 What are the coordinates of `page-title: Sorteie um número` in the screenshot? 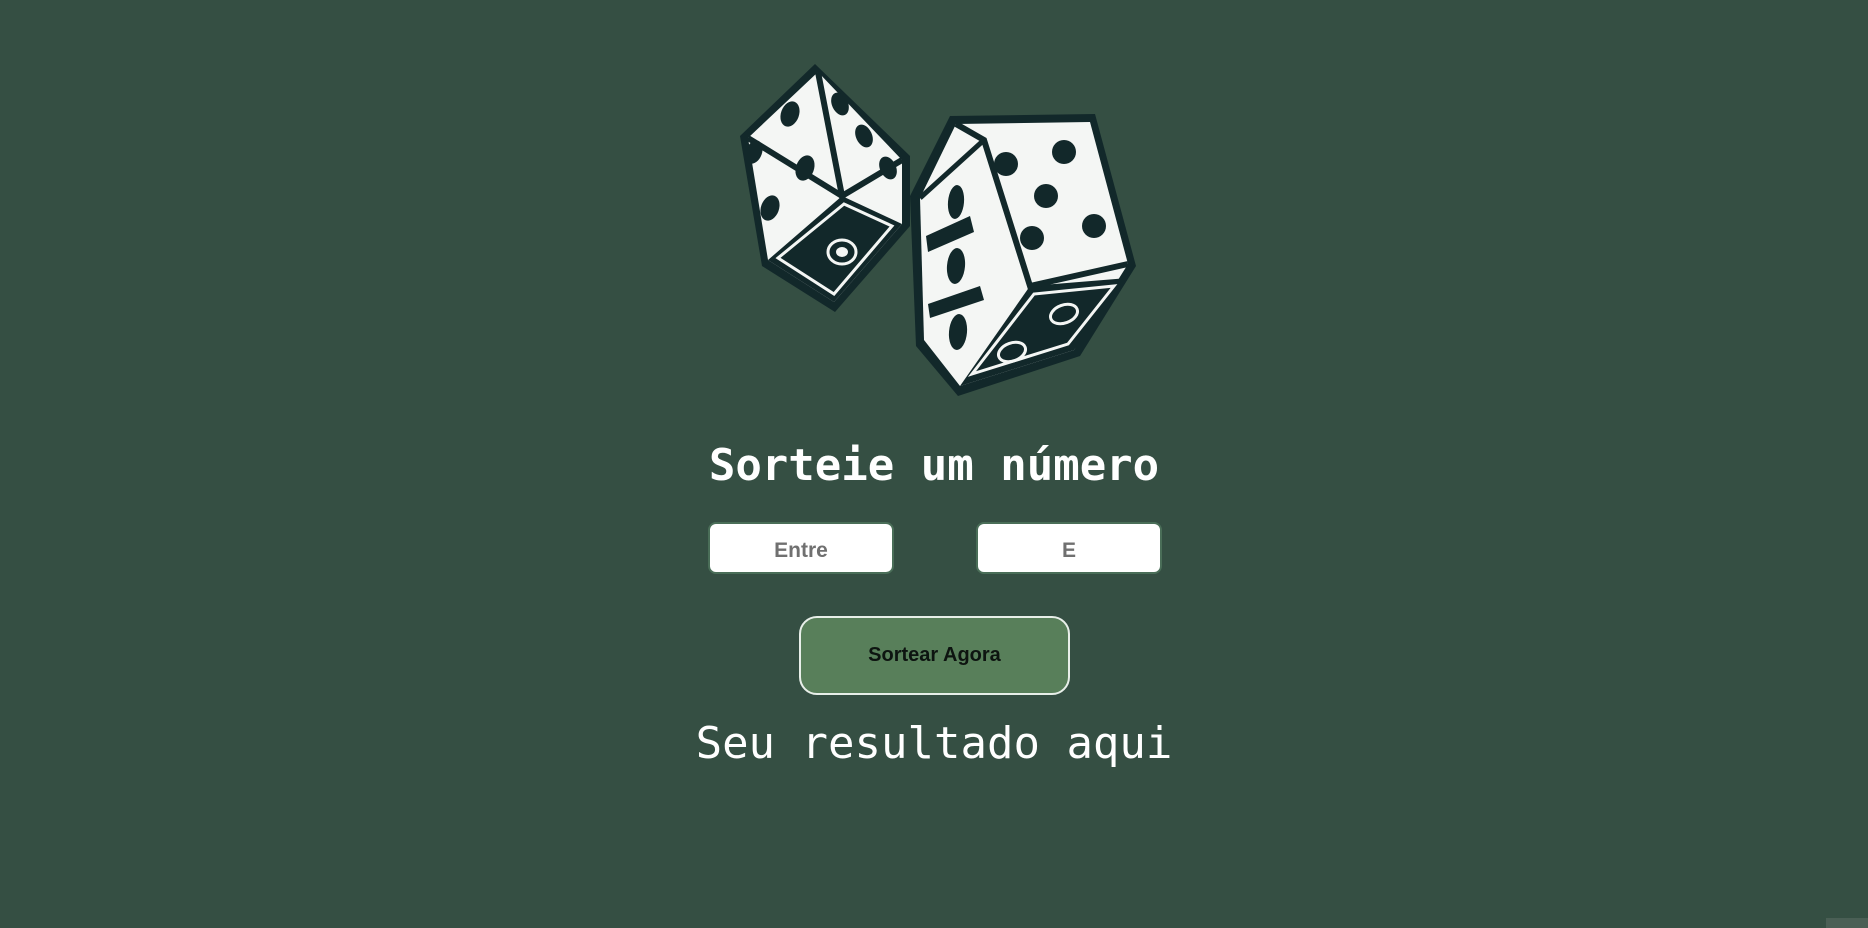 It's located at (934, 465).